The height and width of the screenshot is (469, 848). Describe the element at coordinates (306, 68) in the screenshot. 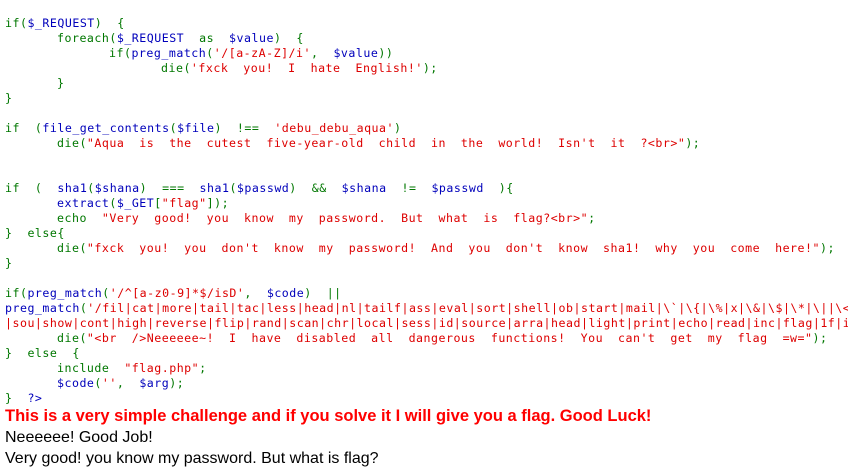

I see `code-token: 'fxck you! I hate English!'` at that location.